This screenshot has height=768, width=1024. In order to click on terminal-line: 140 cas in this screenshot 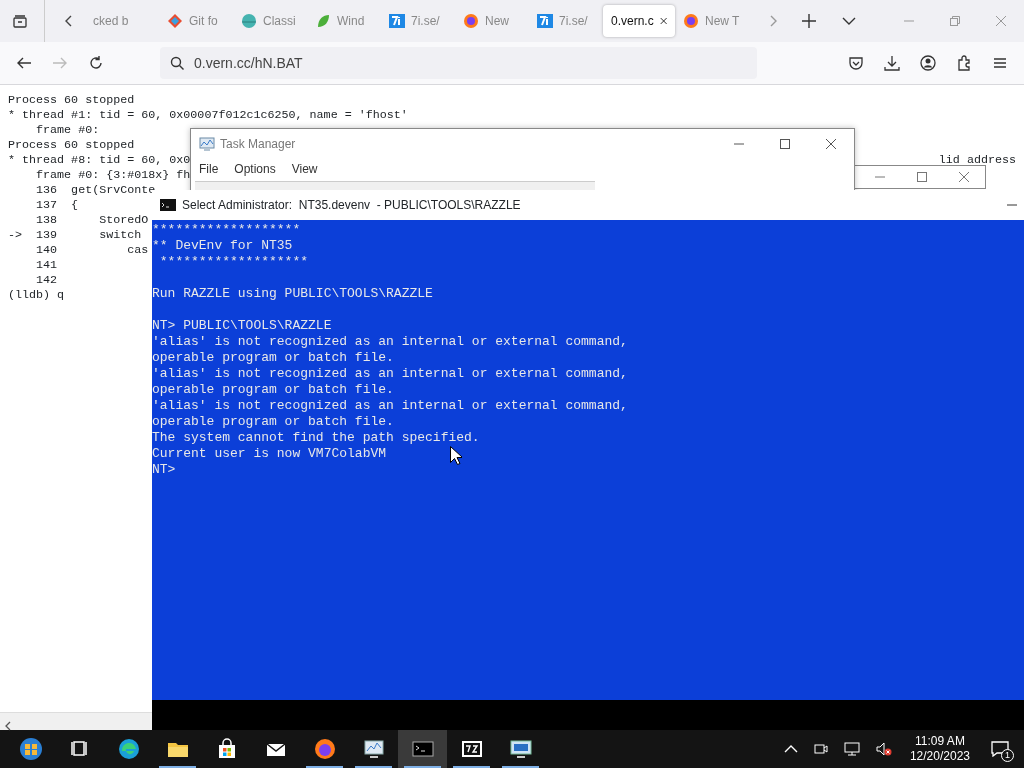, I will do `click(92, 250)`.